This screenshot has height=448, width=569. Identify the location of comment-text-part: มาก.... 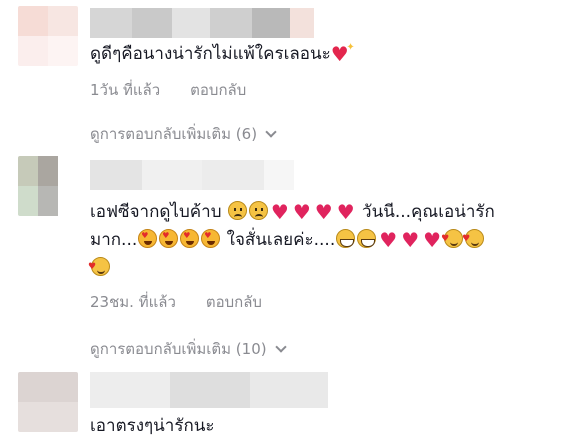
(114, 240).